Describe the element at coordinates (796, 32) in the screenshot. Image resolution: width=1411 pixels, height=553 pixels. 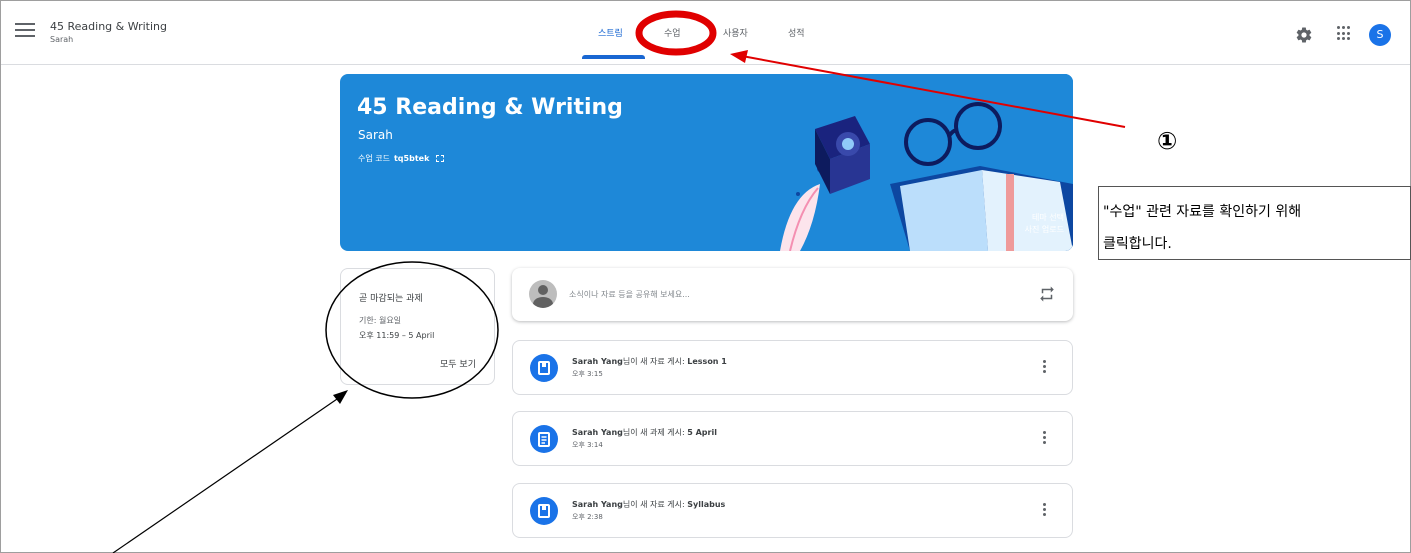
I see `tab-grades: 성적` at that location.